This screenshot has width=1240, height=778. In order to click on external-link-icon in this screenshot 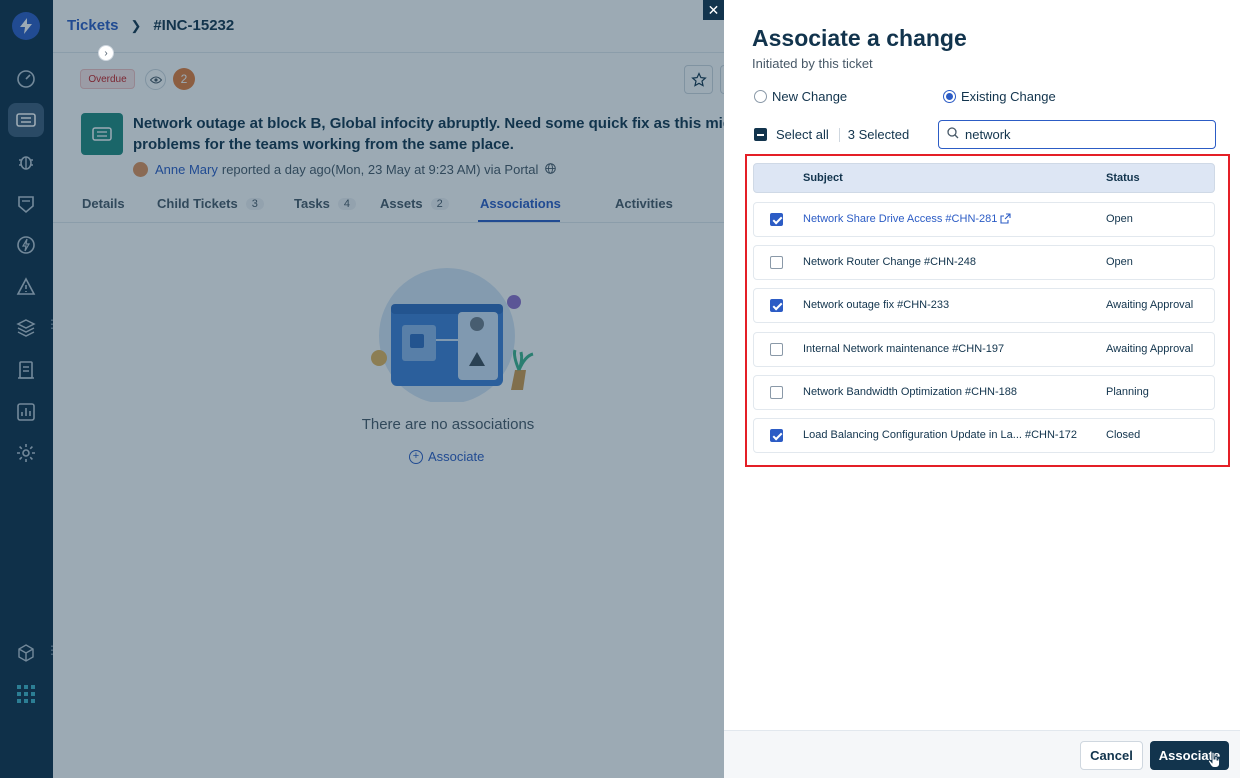, I will do `click(1005, 220)`.